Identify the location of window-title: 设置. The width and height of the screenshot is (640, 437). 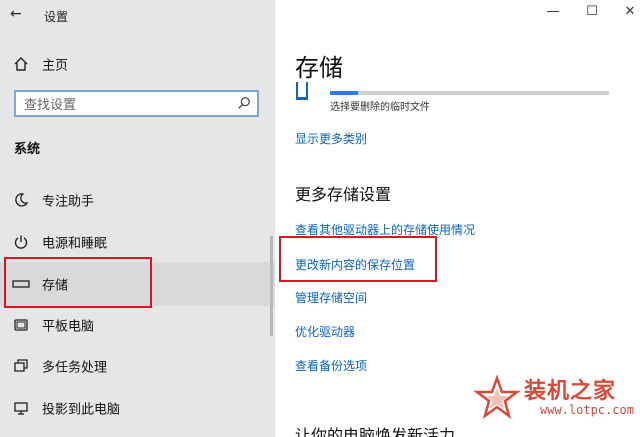
(56, 17).